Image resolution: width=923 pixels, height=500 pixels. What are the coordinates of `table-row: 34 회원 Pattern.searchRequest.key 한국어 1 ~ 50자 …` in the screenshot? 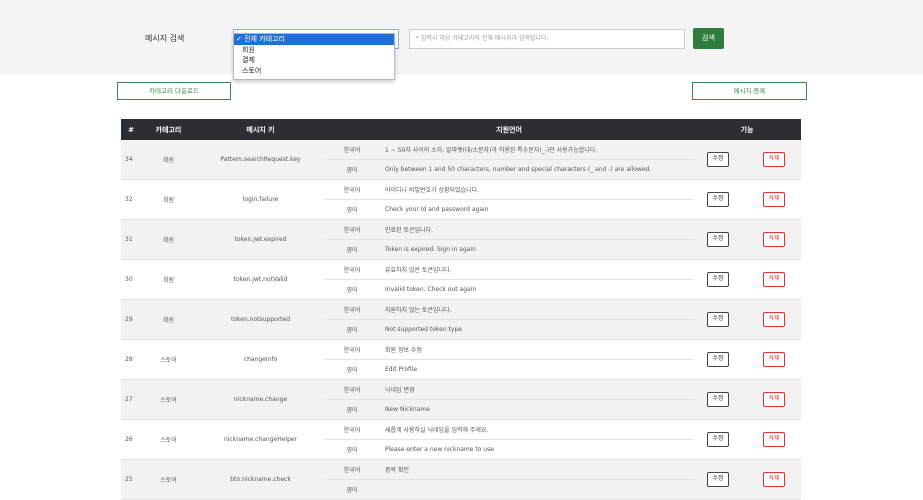 It's located at (461, 160).